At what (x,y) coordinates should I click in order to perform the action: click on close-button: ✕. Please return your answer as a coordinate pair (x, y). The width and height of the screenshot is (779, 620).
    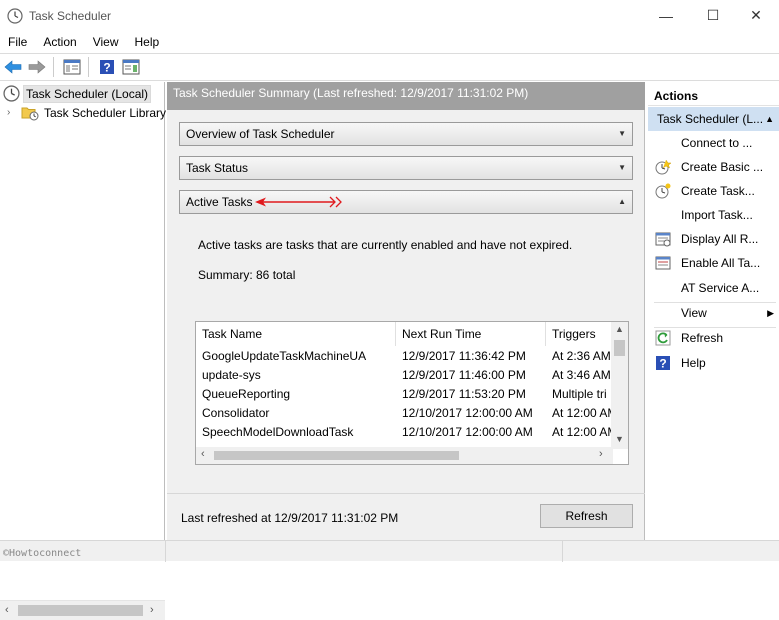
    Looking at the image, I should click on (756, 15).